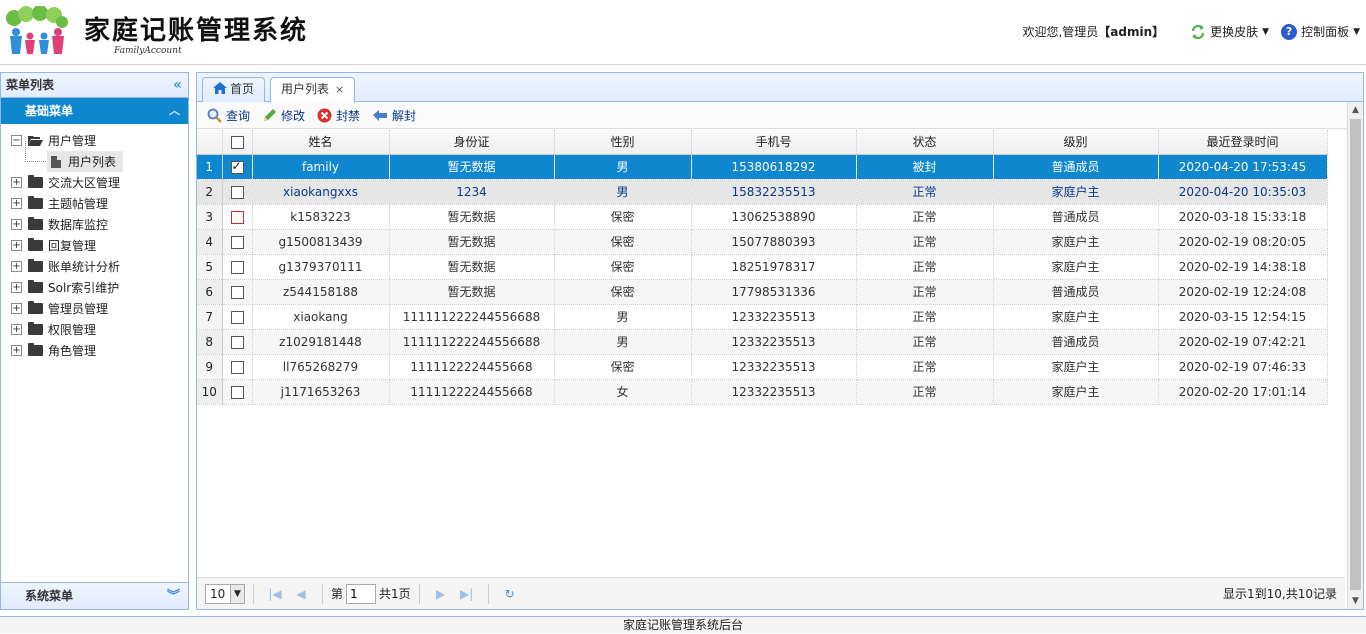  Describe the element at coordinates (338, 115) in the screenshot. I see `ban-button: 封禁` at that location.